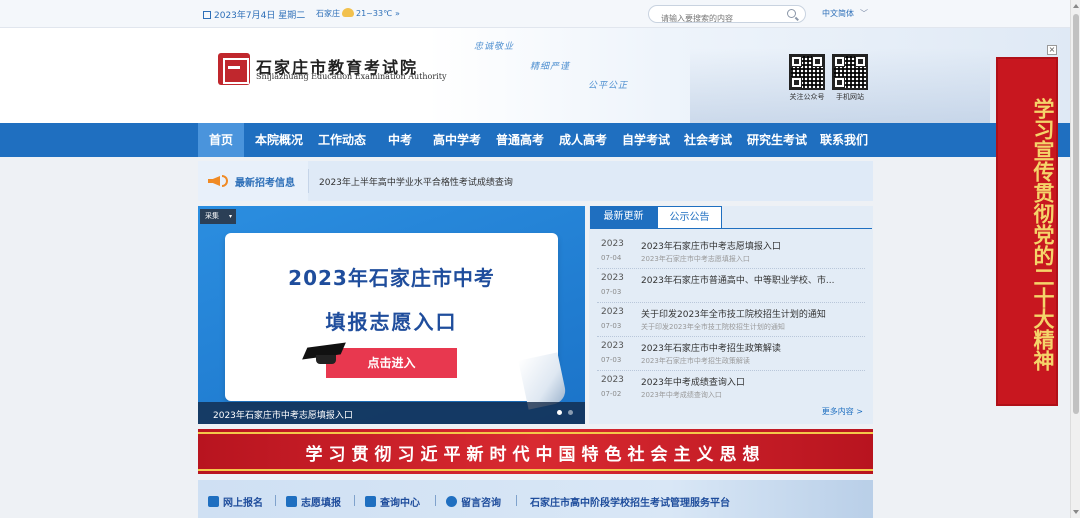 This screenshot has height=518, width=1080. I want to click on notice-label: 最新招考信息, so click(265, 183).